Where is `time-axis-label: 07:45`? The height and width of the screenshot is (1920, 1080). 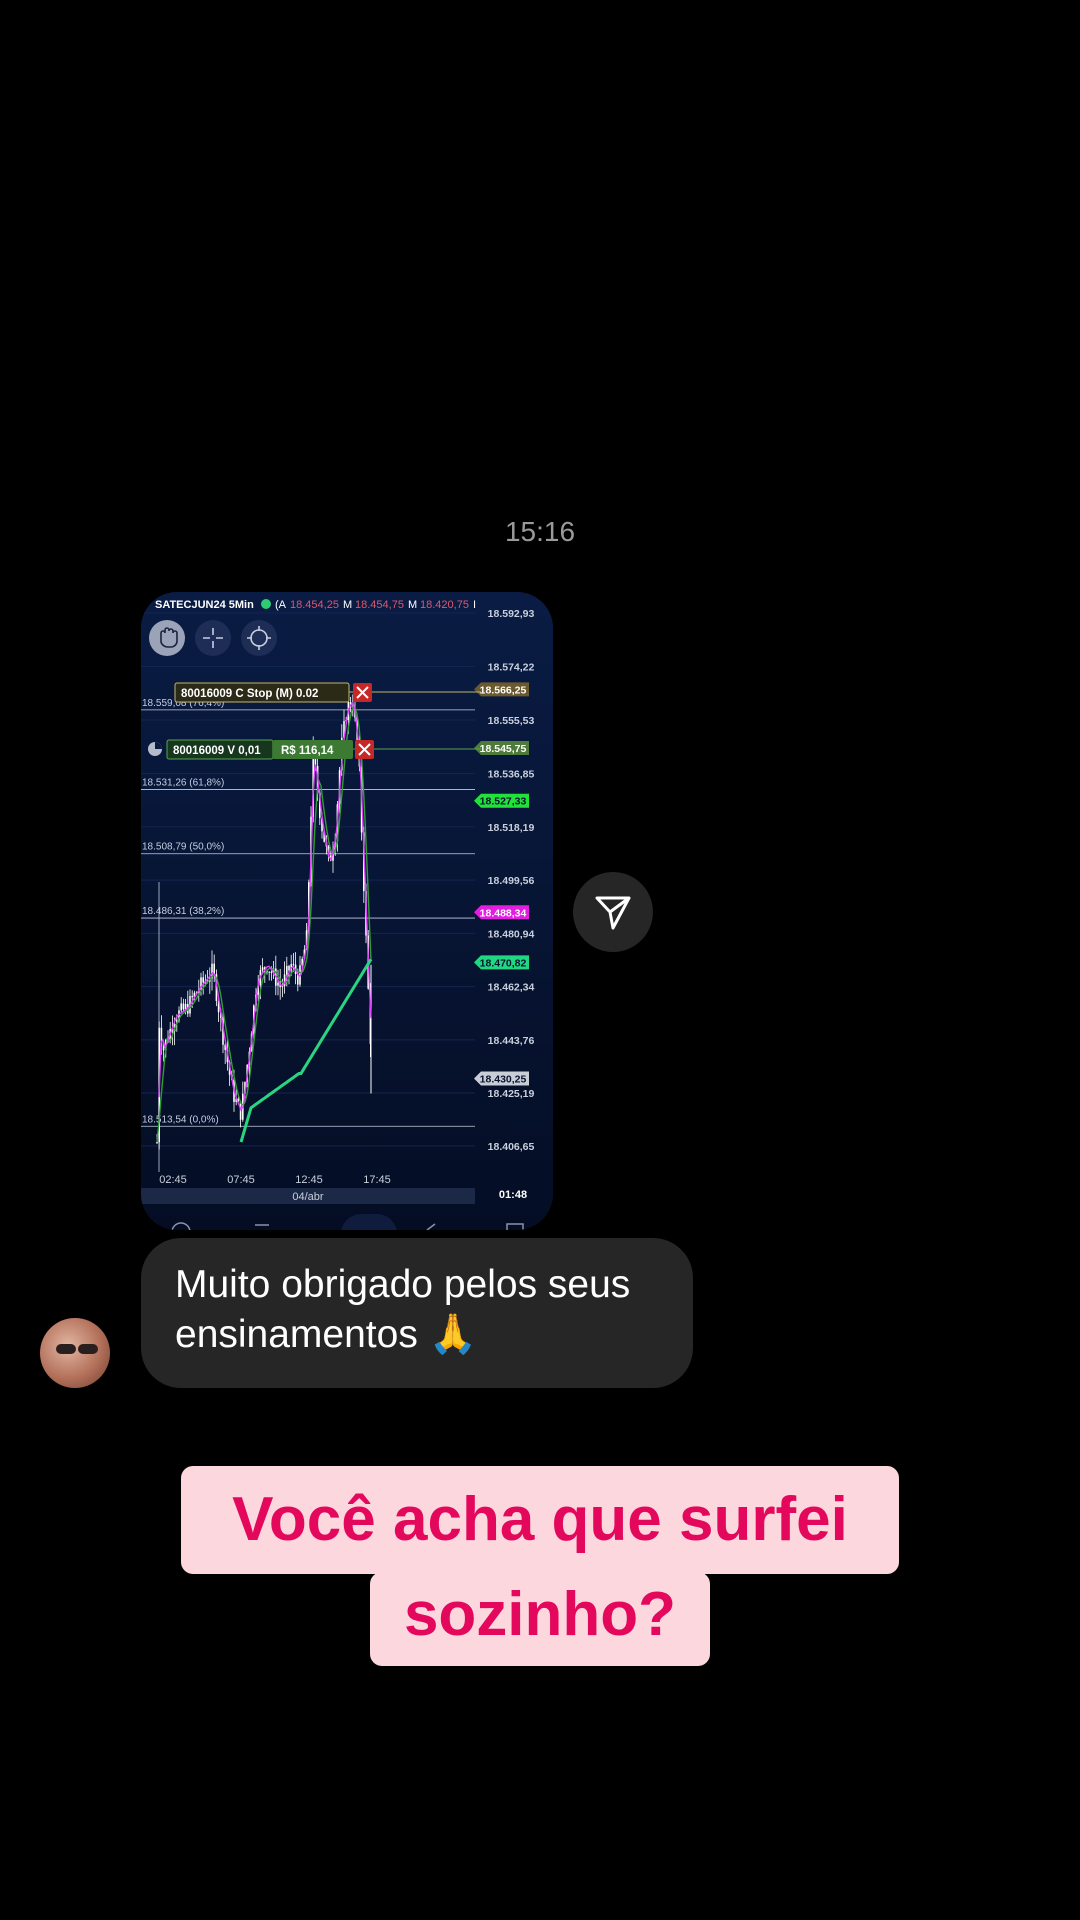
time-axis-label: 07:45 is located at coordinates (241, 1180).